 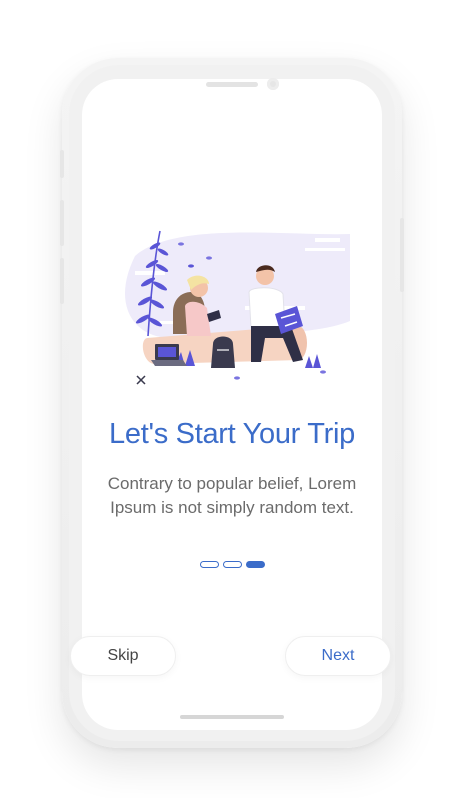 I want to click on phone-volume-down, so click(x=62, y=281).